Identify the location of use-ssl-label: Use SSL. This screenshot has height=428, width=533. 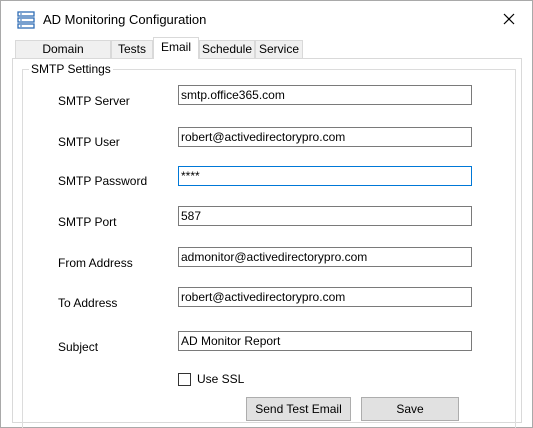
(221, 379).